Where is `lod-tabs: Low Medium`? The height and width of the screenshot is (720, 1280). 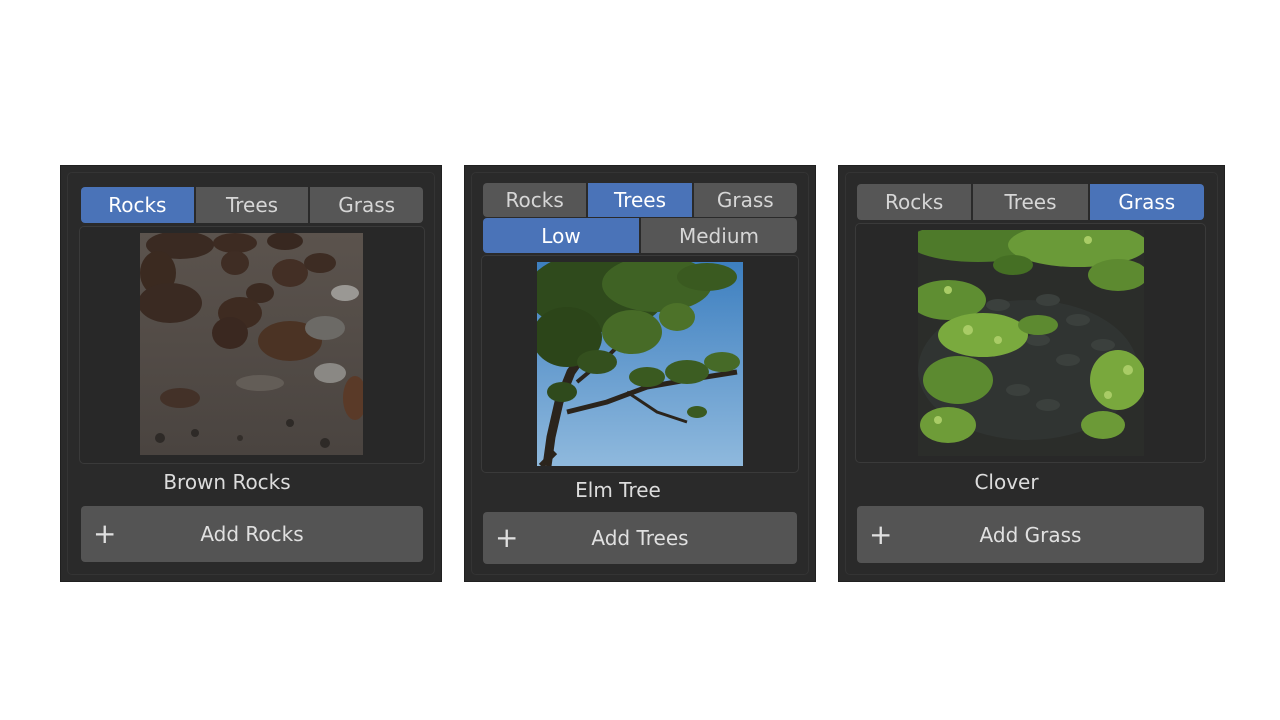
lod-tabs: Low Medium is located at coordinates (640, 235).